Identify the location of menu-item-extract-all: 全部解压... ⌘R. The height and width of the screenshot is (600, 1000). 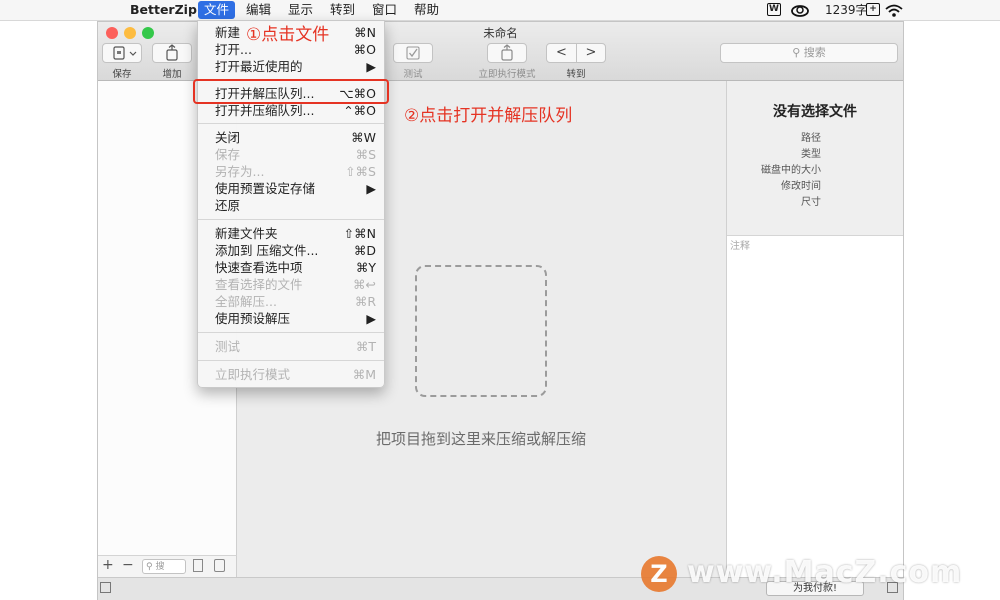
(295, 301).